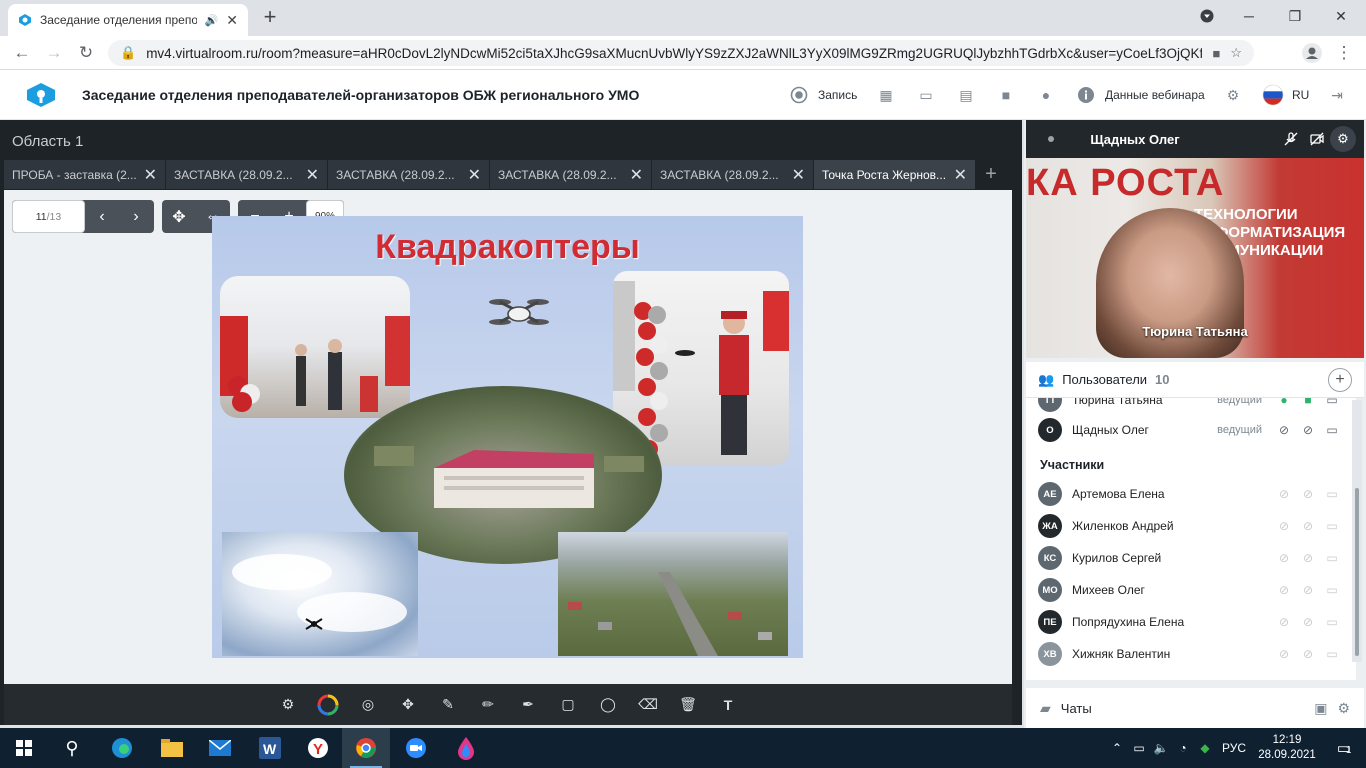 Image resolution: width=1366 pixels, height=768 pixels. What do you see at coordinates (408, 705) in the screenshot?
I see `move-icon: ✥` at bounding box center [408, 705].